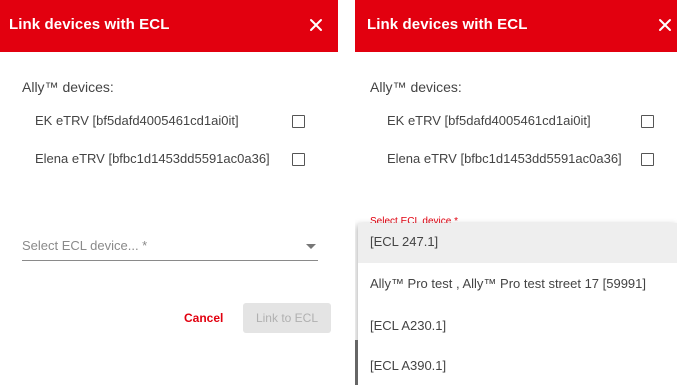  Describe the element at coordinates (408, 365) in the screenshot. I see `dropdown-option-label: [ECL A390.1]` at that location.